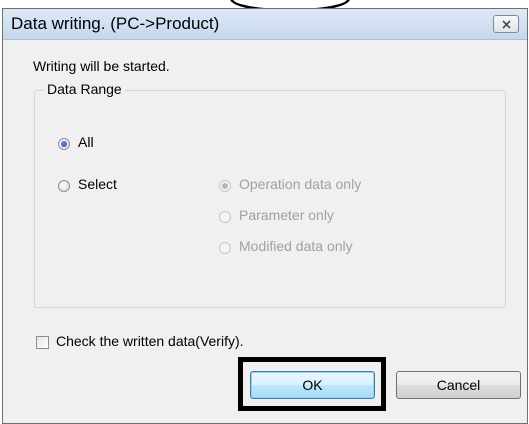 The height and width of the screenshot is (424, 529). I want to click on verify-checkbox, so click(42, 342).